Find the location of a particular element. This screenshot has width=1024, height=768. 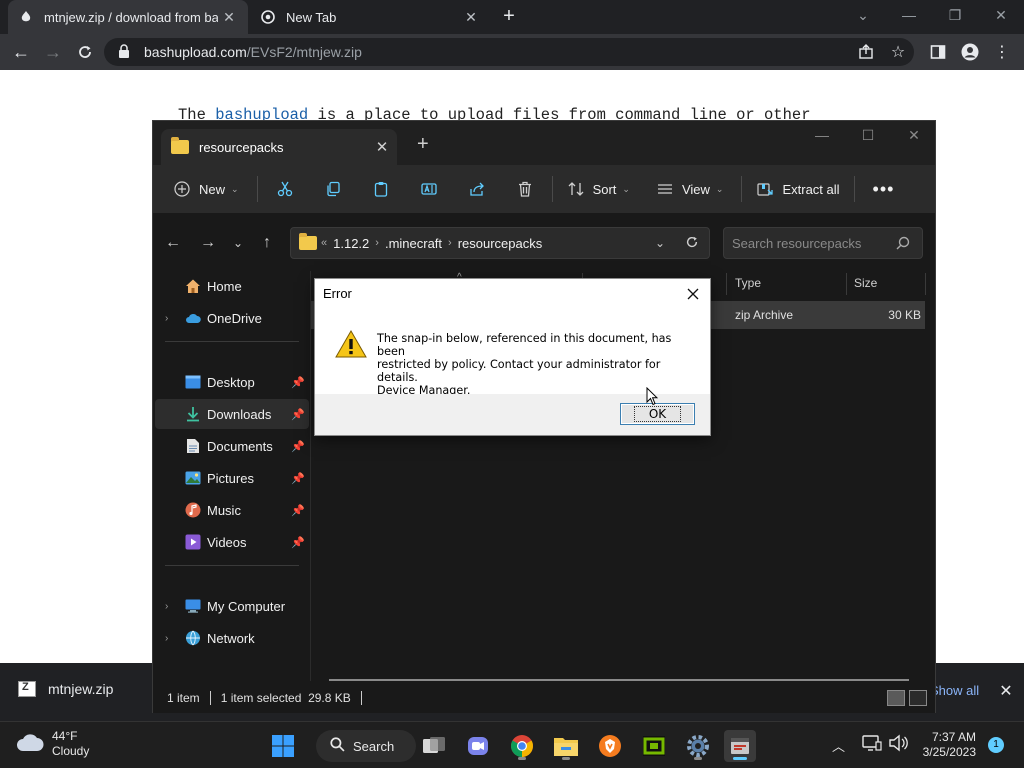

breadcrumb-minecraft: .minecraft is located at coordinates (413, 243).